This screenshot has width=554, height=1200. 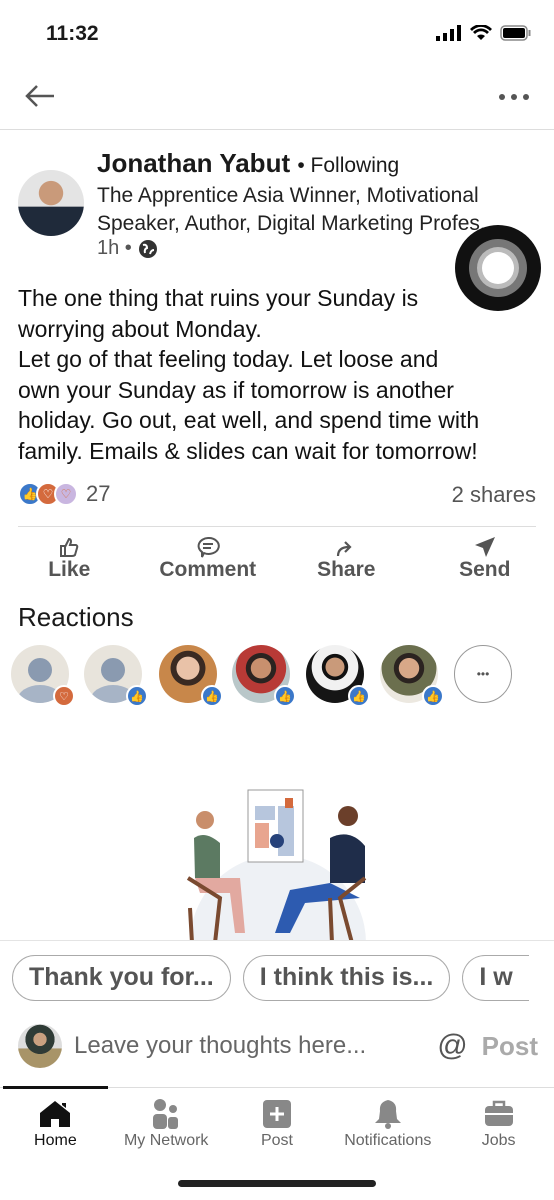 I want to click on suggestion-chip: I w, so click(x=495, y=978).